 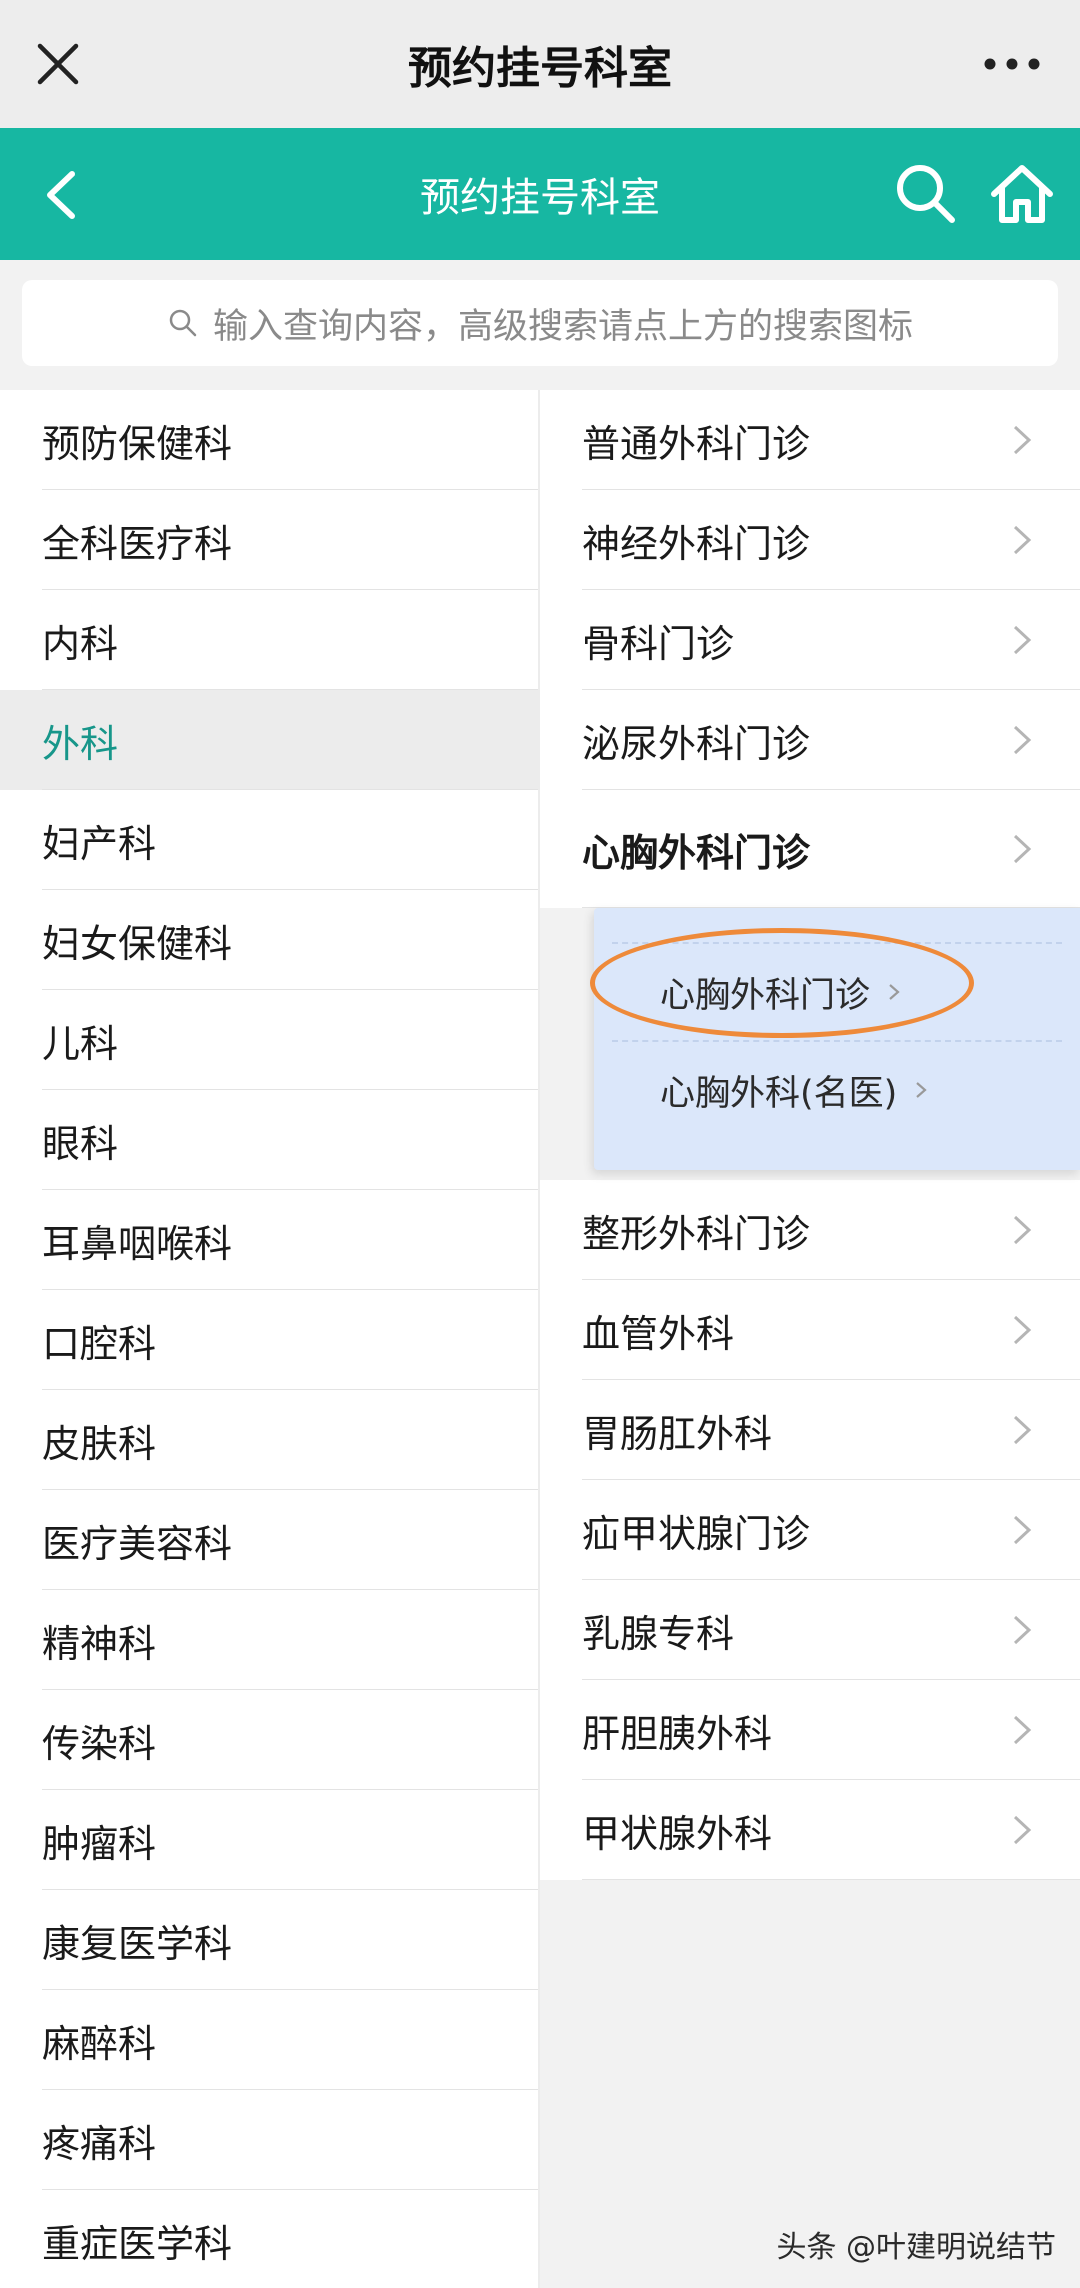 I want to click on page-title: 预约挂号科室, so click(x=540, y=198).